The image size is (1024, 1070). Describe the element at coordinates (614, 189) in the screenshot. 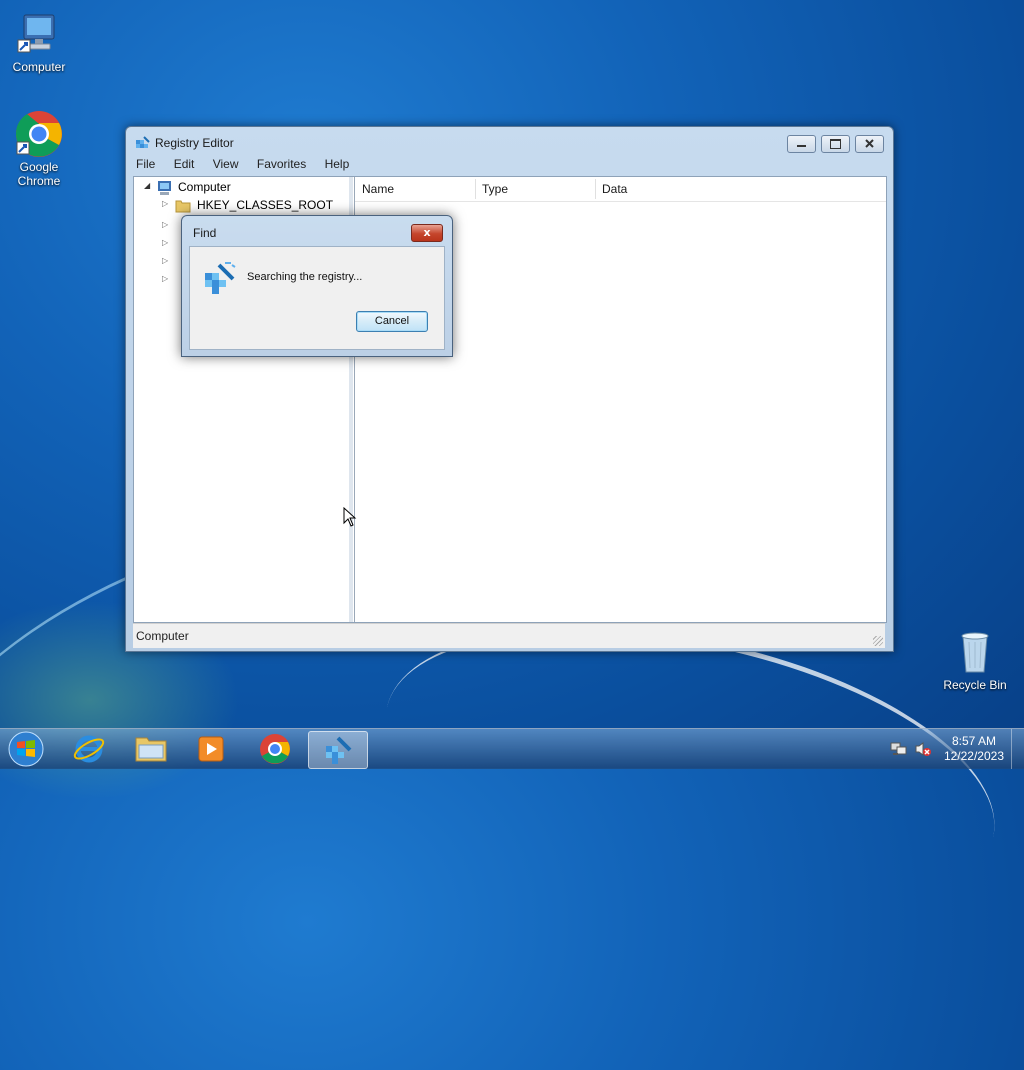

I see `column-header-data: Data` at that location.